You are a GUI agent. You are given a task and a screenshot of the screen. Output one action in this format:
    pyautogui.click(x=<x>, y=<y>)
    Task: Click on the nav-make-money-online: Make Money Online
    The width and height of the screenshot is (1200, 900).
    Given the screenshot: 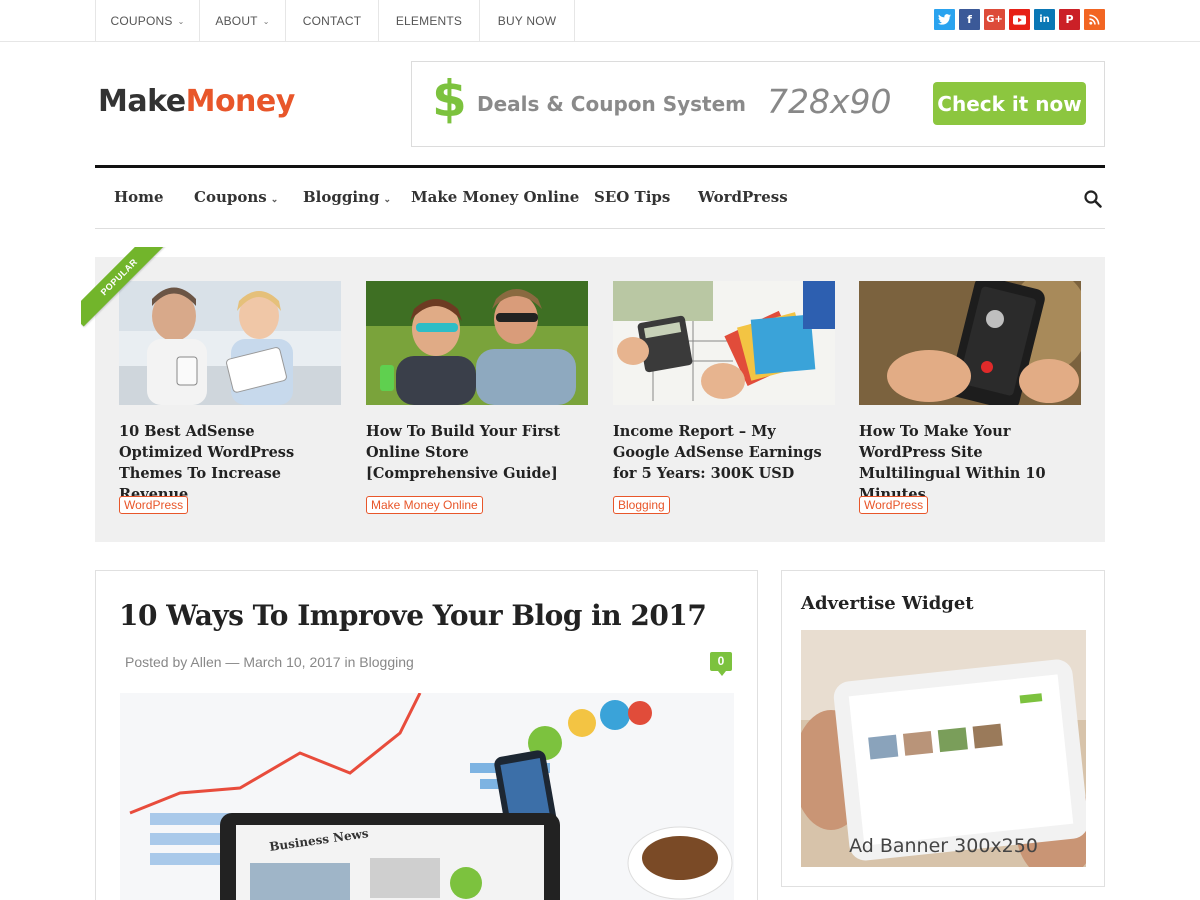 What is the action you would take?
    pyautogui.click(x=495, y=197)
    